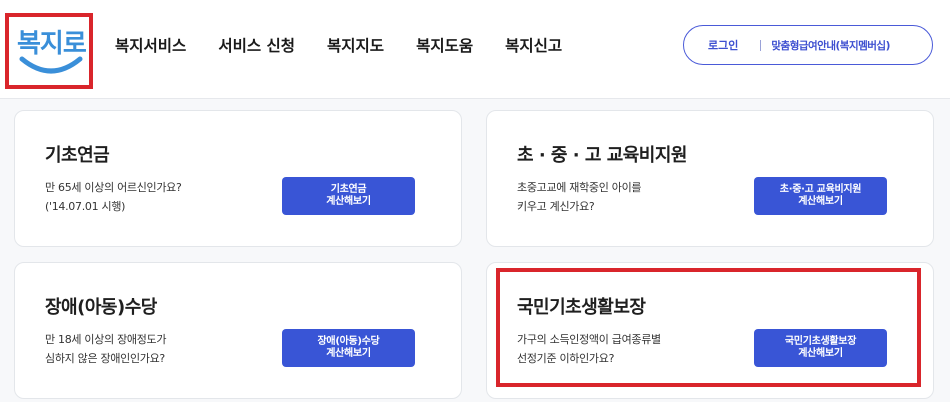  What do you see at coordinates (256, 45) in the screenshot?
I see `nav-item-service-application: 서비스 신청` at bounding box center [256, 45].